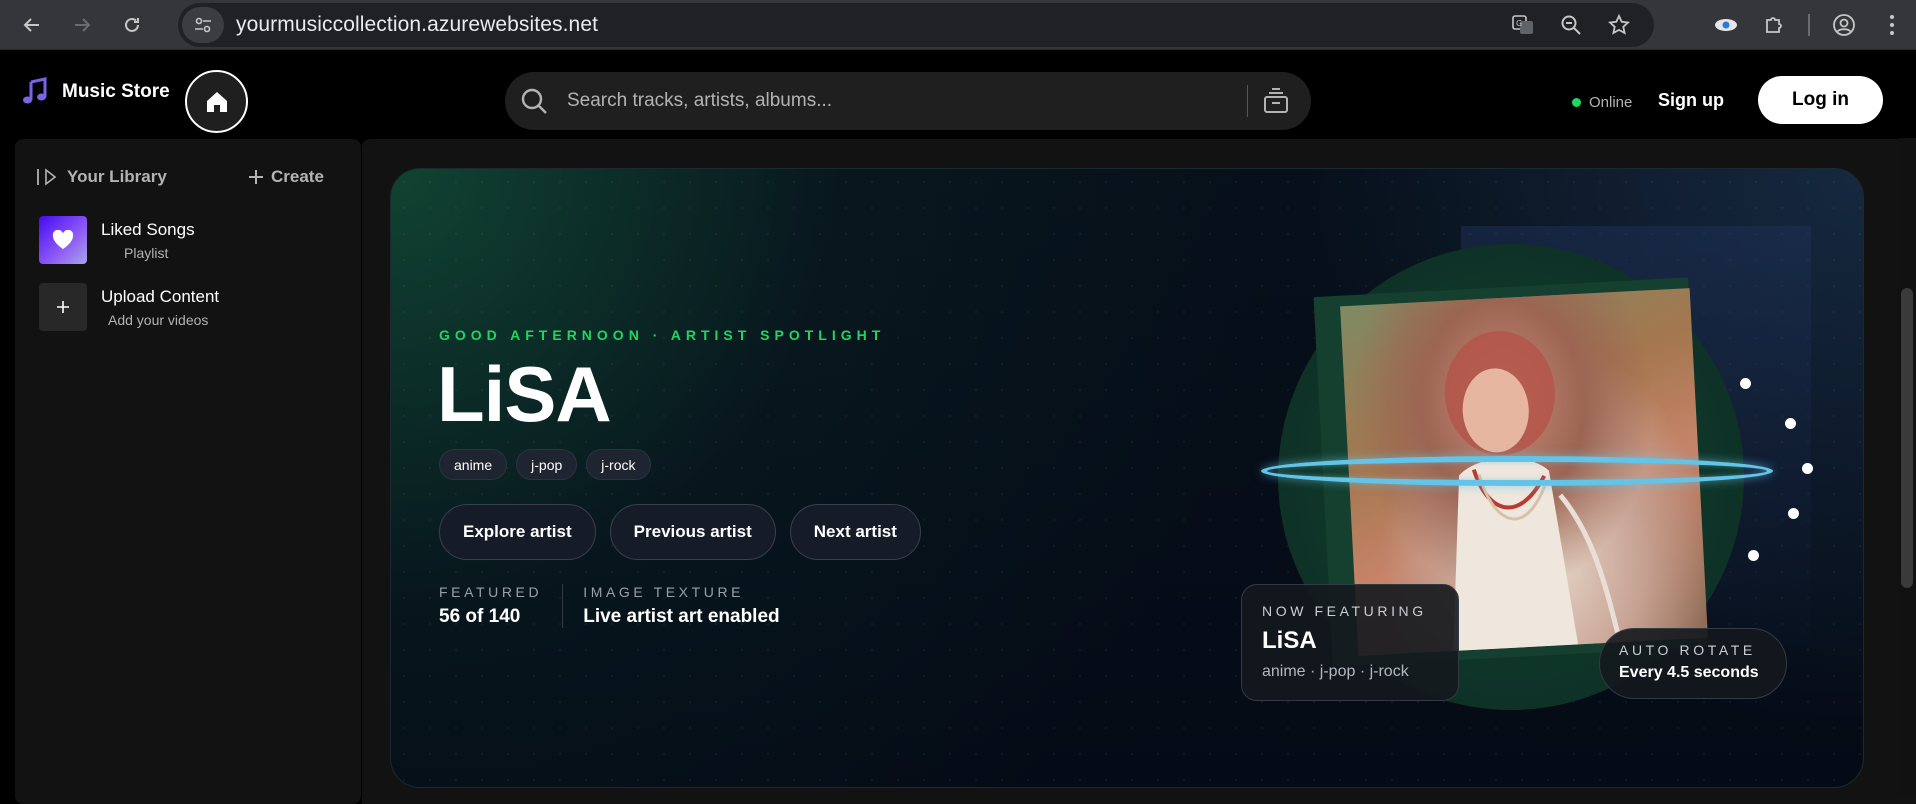 The image size is (1916, 804). What do you see at coordinates (1619, 25) in the screenshot?
I see `bookmark-star-icon` at bounding box center [1619, 25].